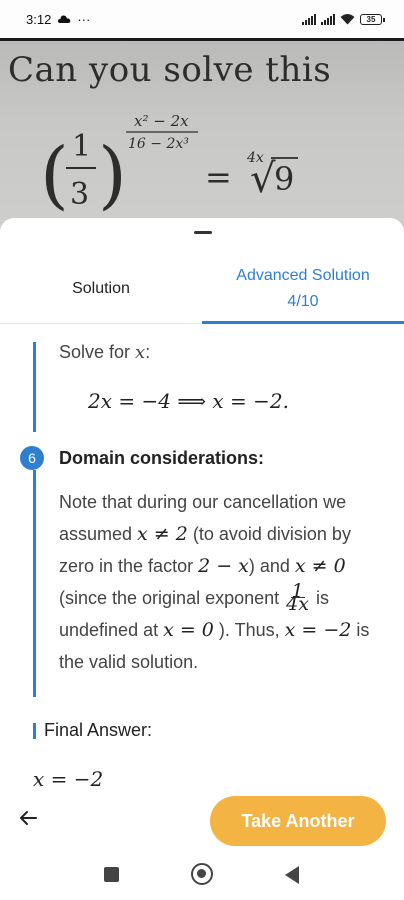  Describe the element at coordinates (309, 19) in the screenshot. I see `signal-icon` at that location.